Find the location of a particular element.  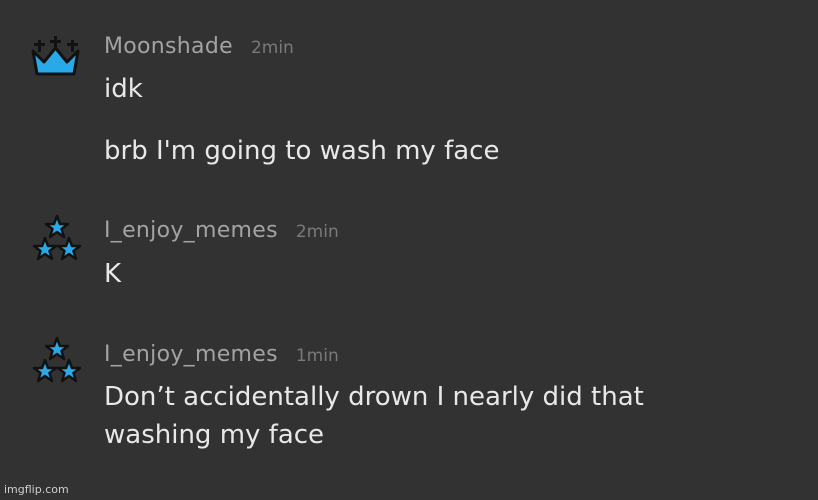

message-text: idk is located at coordinates (123, 89).